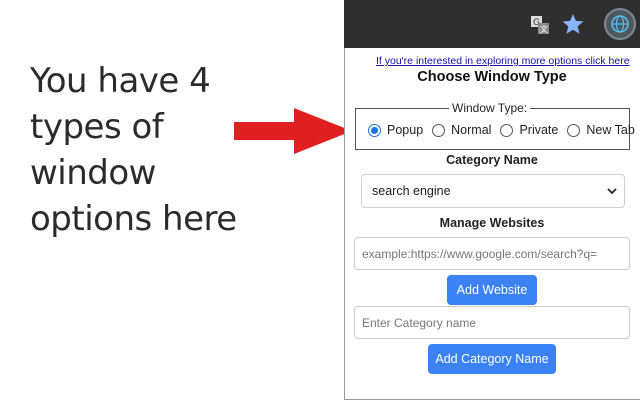 This screenshot has width=640, height=400. What do you see at coordinates (610, 130) in the screenshot?
I see `radio-label: New Tab` at bounding box center [610, 130].